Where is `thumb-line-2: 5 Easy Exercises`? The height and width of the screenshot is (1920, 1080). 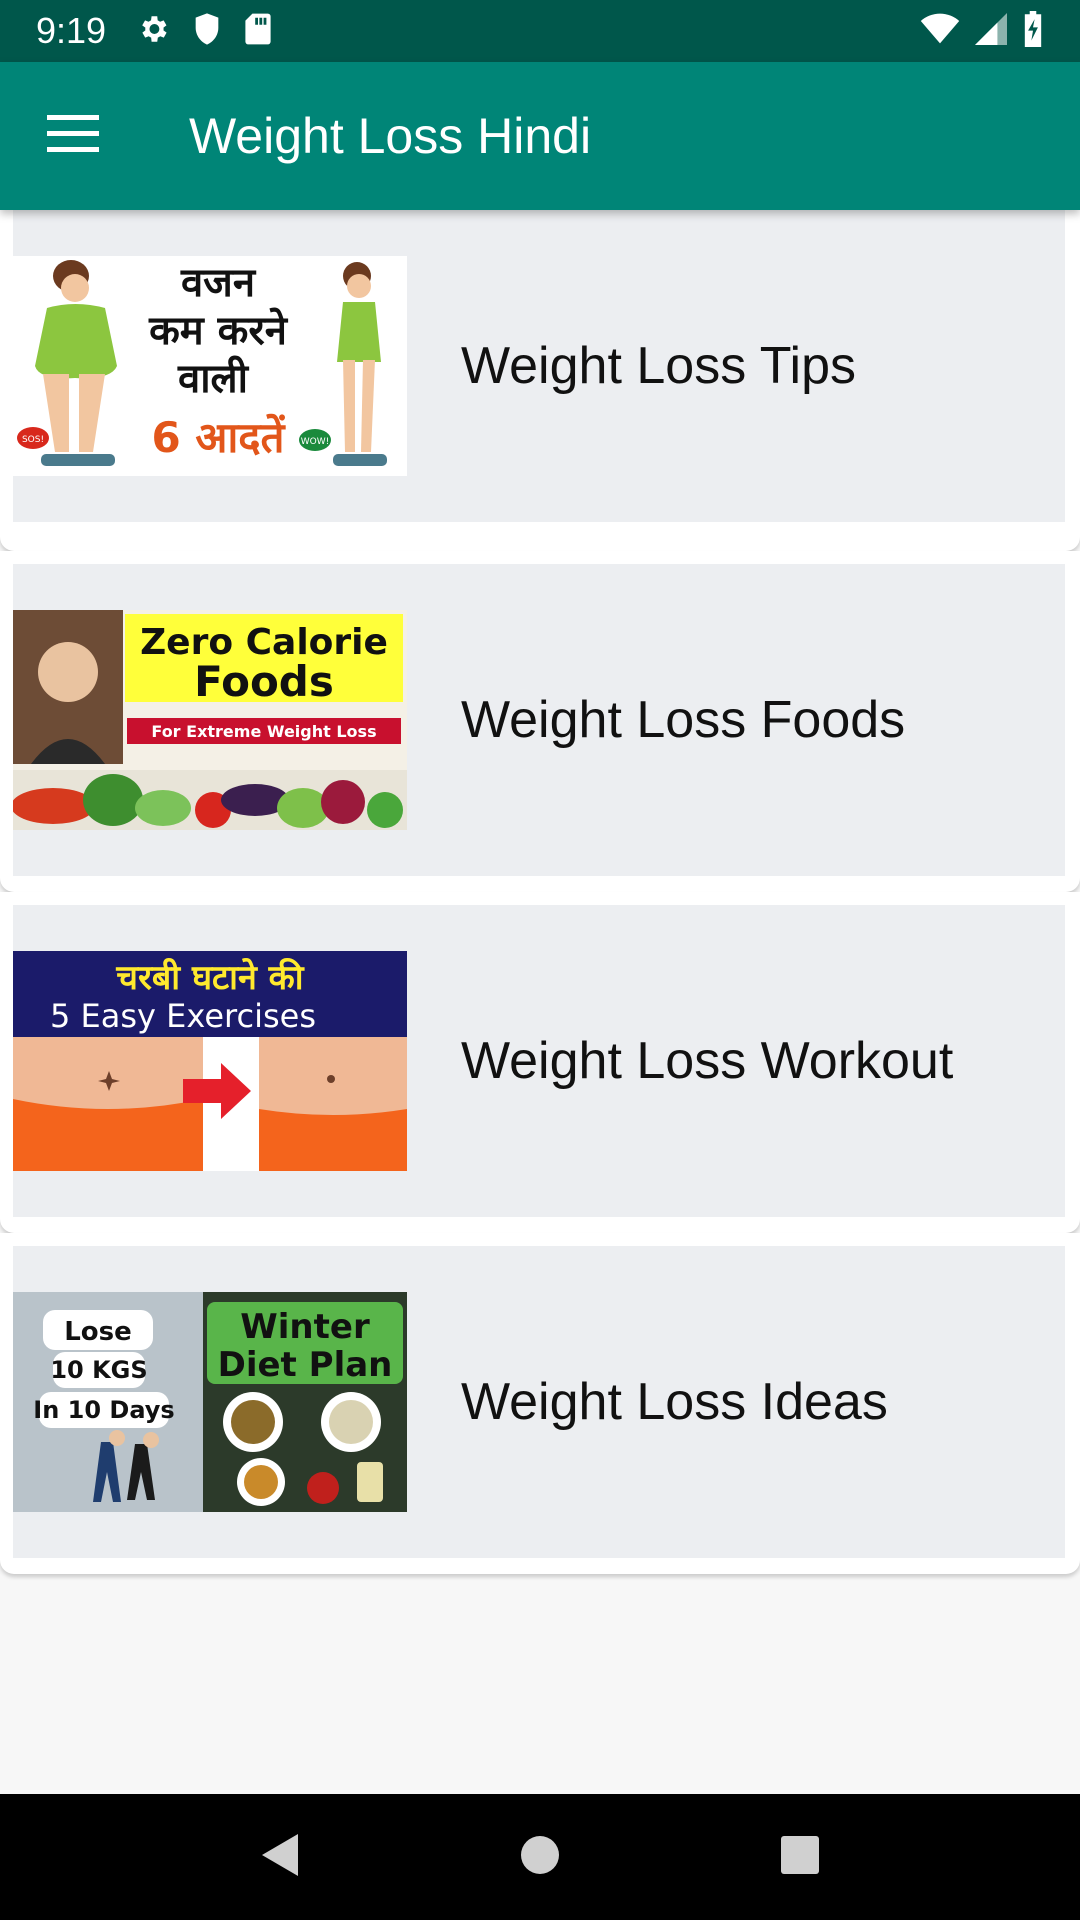
thumb-line-2: 5 Easy Exercises is located at coordinates (183, 1016).